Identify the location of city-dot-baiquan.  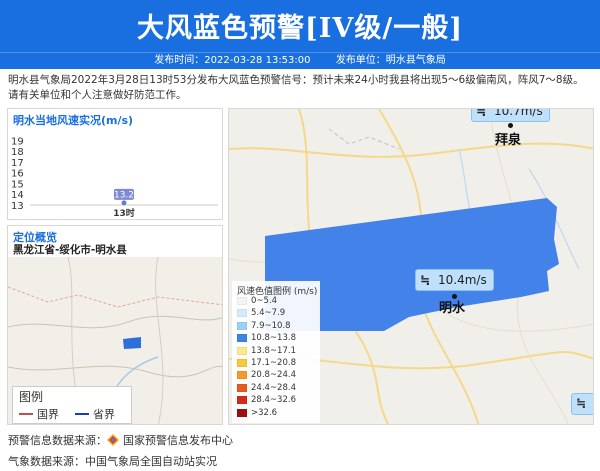
(510, 125).